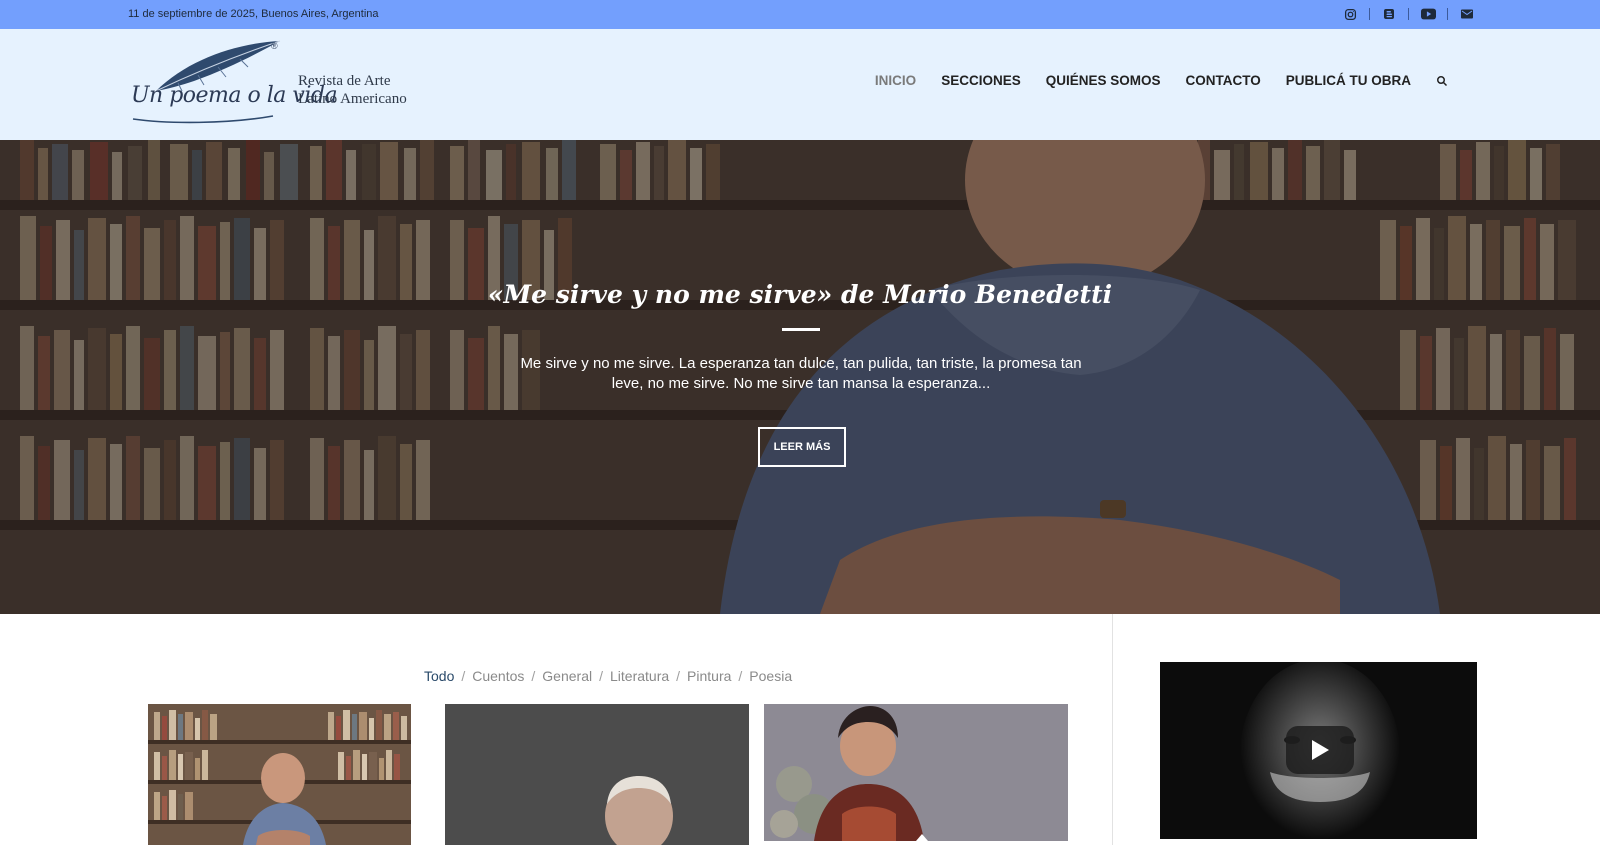 The width and height of the screenshot is (1600, 845). Describe the element at coordinates (895, 80) in the screenshot. I see `nav-item-inicio: INICIO` at that location.